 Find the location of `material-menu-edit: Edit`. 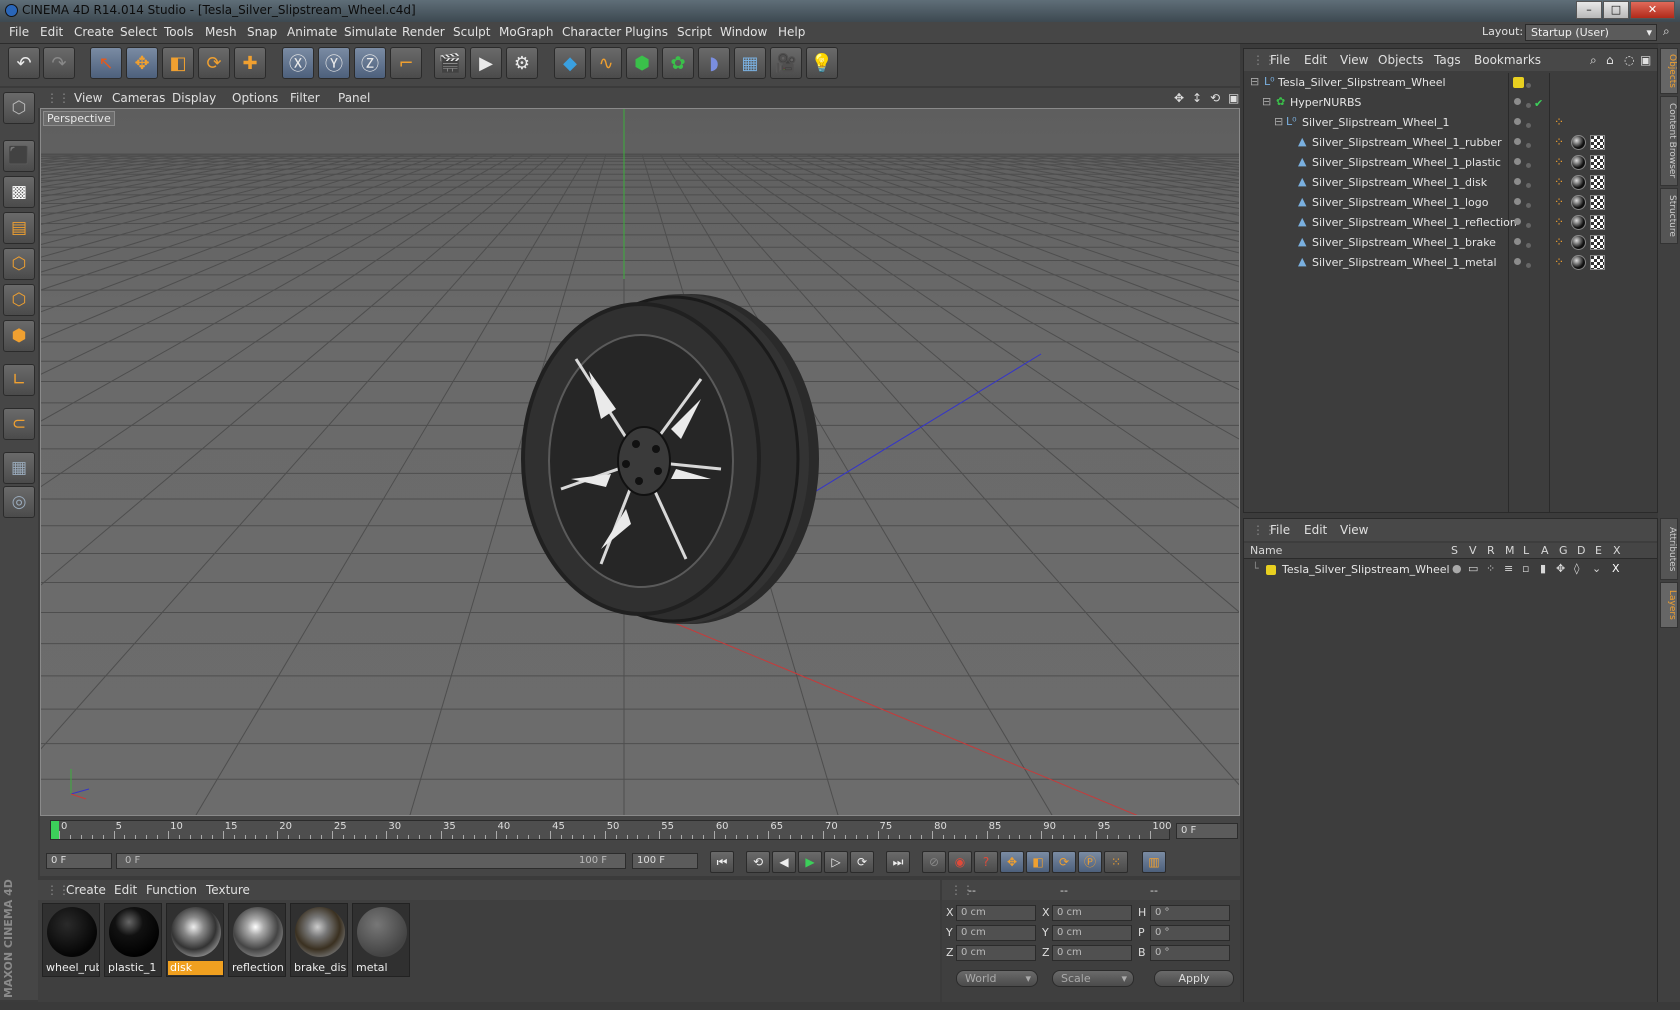

material-menu-edit: Edit is located at coordinates (125, 890).